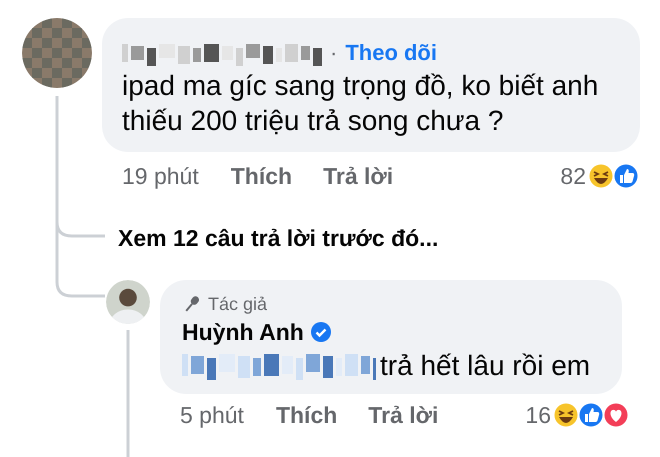 The width and height of the screenshot is (660, 457). I want to click on author-role-label: Tác giả, so click(238, 304).